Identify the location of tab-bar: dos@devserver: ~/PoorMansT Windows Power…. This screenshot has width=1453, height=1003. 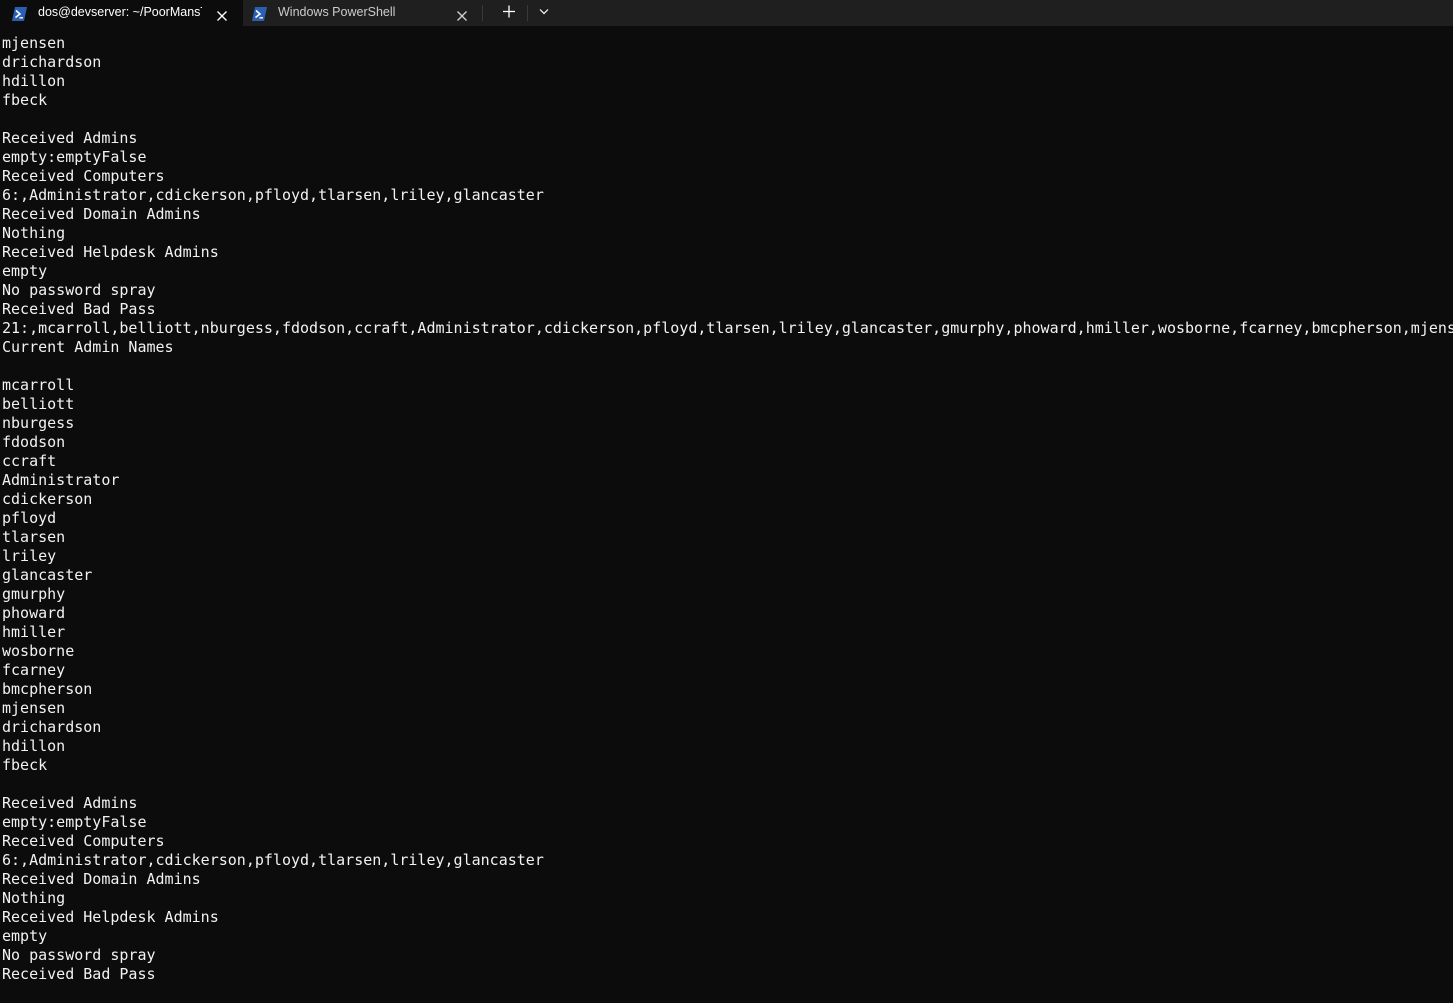
(726, 13).